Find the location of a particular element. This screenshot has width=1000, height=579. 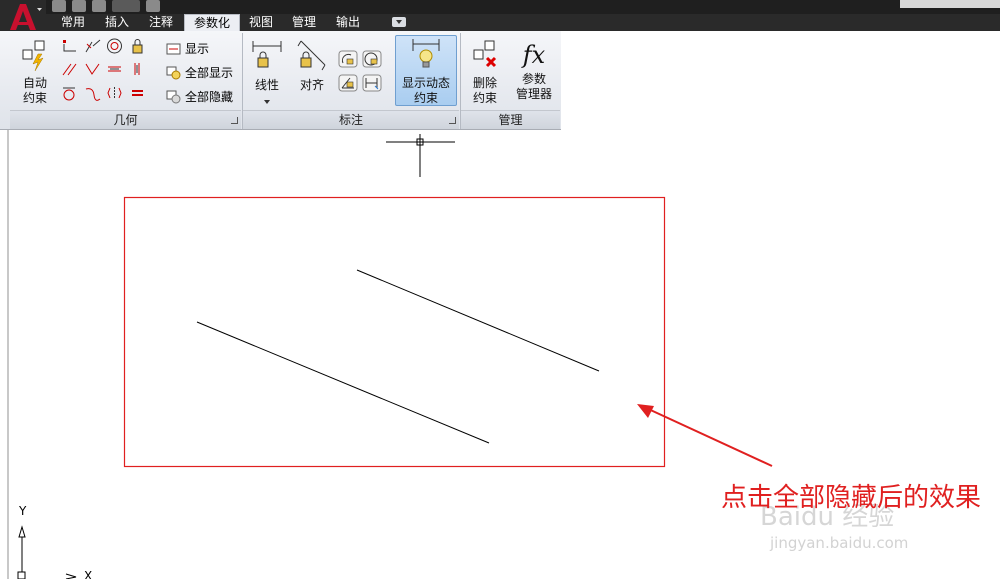

drawing-line-lower is located at coordinates (343, 382).